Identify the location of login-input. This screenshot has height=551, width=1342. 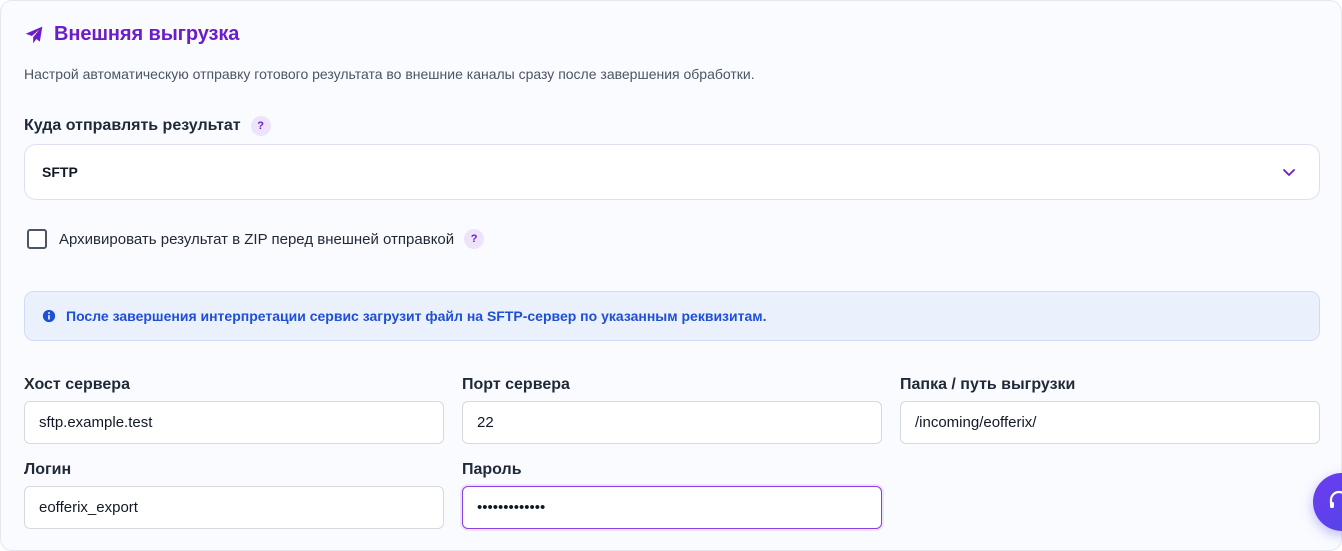
(234, 507).